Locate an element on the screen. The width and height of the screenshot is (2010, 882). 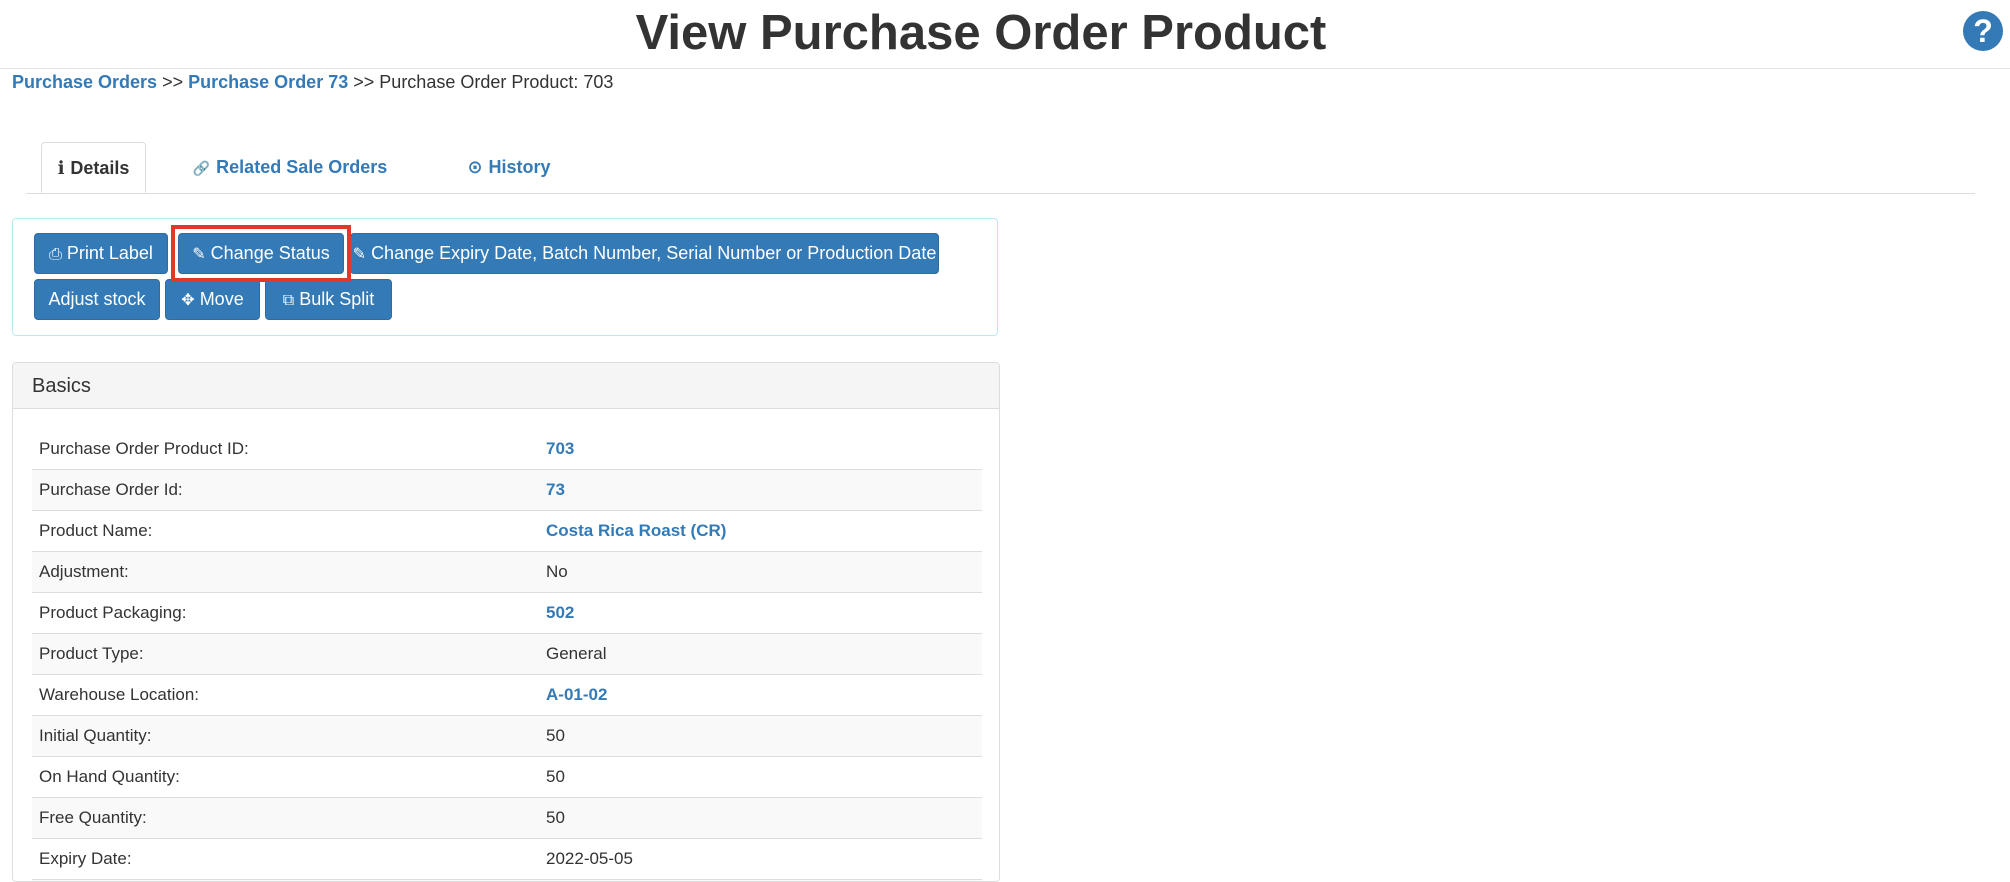
row-value: General is located at coordinates (760, 654).